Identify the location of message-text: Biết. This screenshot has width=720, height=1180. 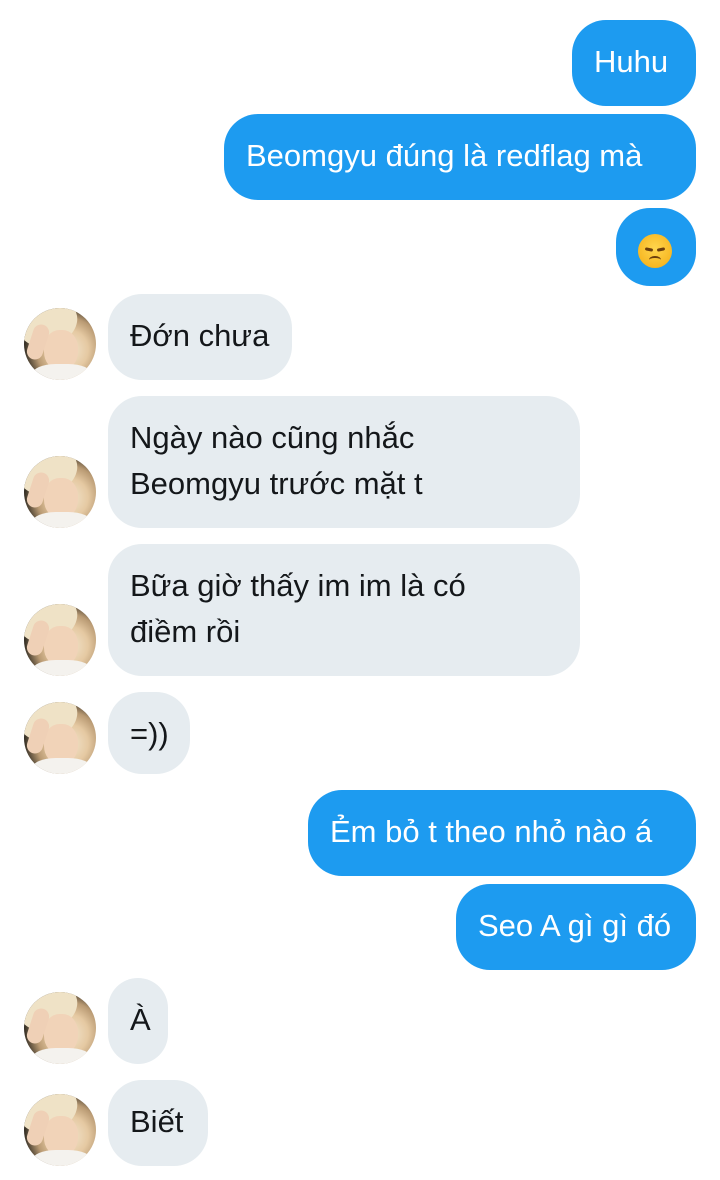
(157, 1121).